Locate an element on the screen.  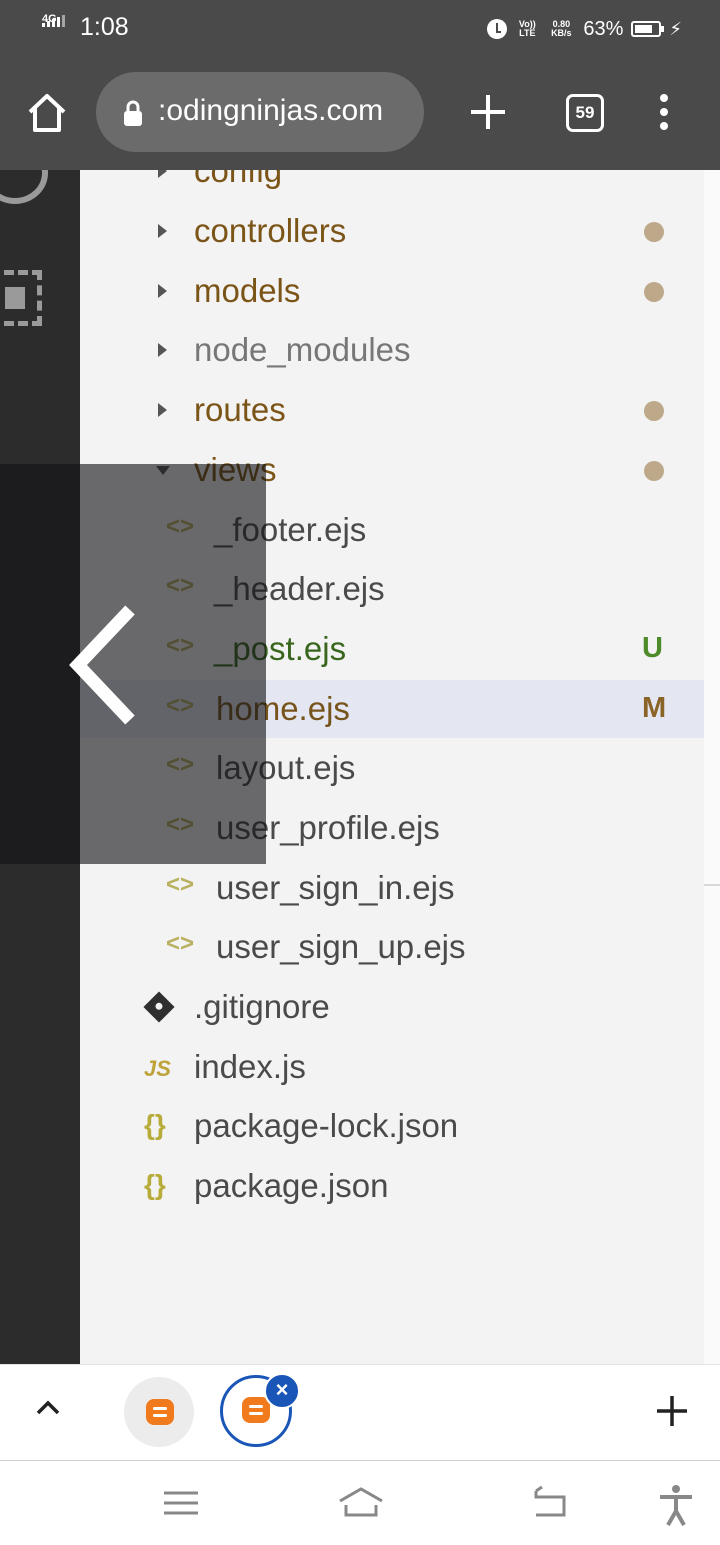
lock-icon is located at coordinates (133, 113).